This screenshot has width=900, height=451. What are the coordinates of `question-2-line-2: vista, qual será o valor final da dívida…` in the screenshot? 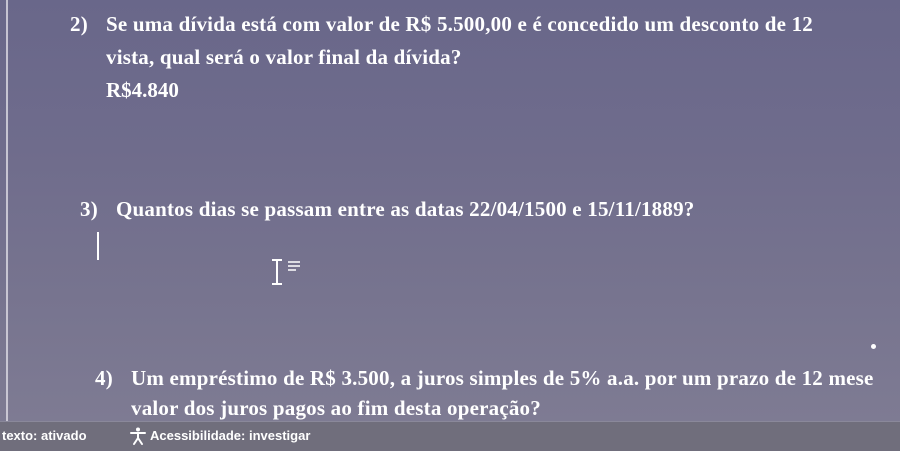 It's located at (284, 57).